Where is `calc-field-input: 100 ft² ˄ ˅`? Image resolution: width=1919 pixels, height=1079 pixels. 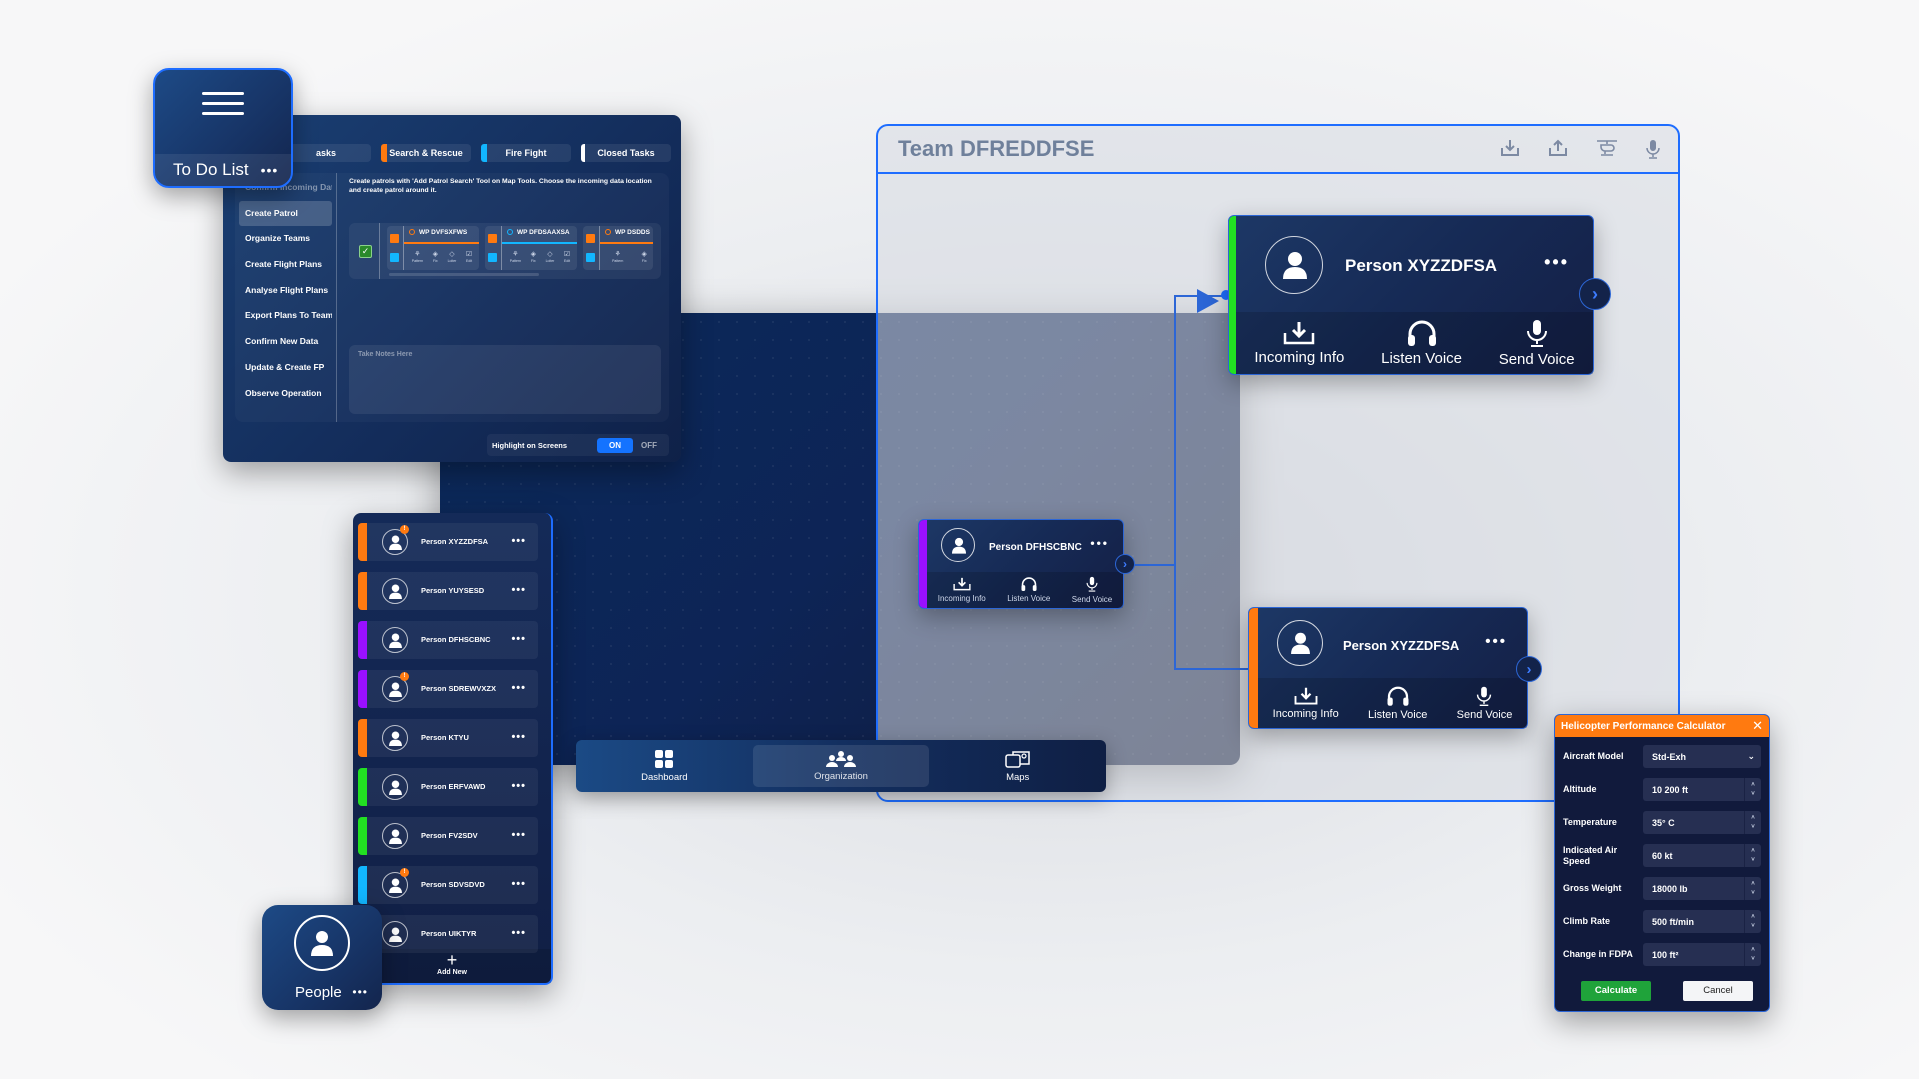
calc-field-input: 100 ft² ˄ ˅ is located at coordinates (1702, 954).